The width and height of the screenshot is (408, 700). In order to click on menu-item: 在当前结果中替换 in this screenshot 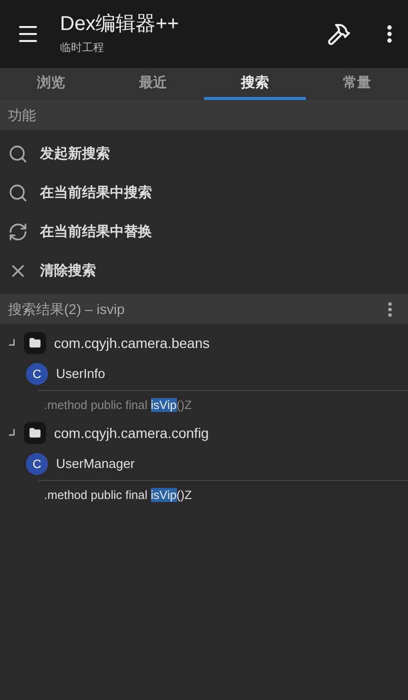, I will do `click(204, 231)`.